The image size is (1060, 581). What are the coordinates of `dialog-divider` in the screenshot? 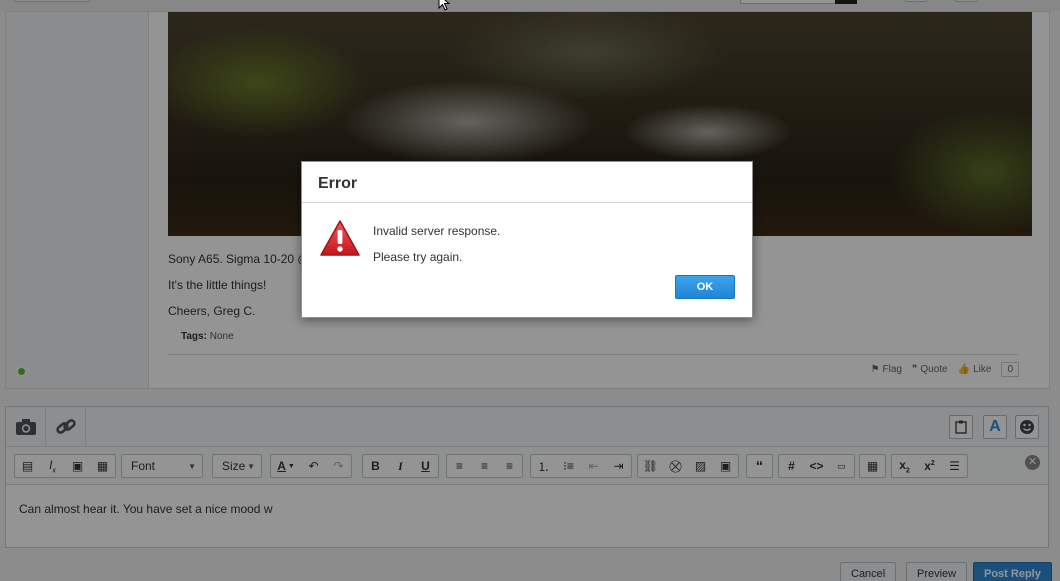 It's located at (527, 202).